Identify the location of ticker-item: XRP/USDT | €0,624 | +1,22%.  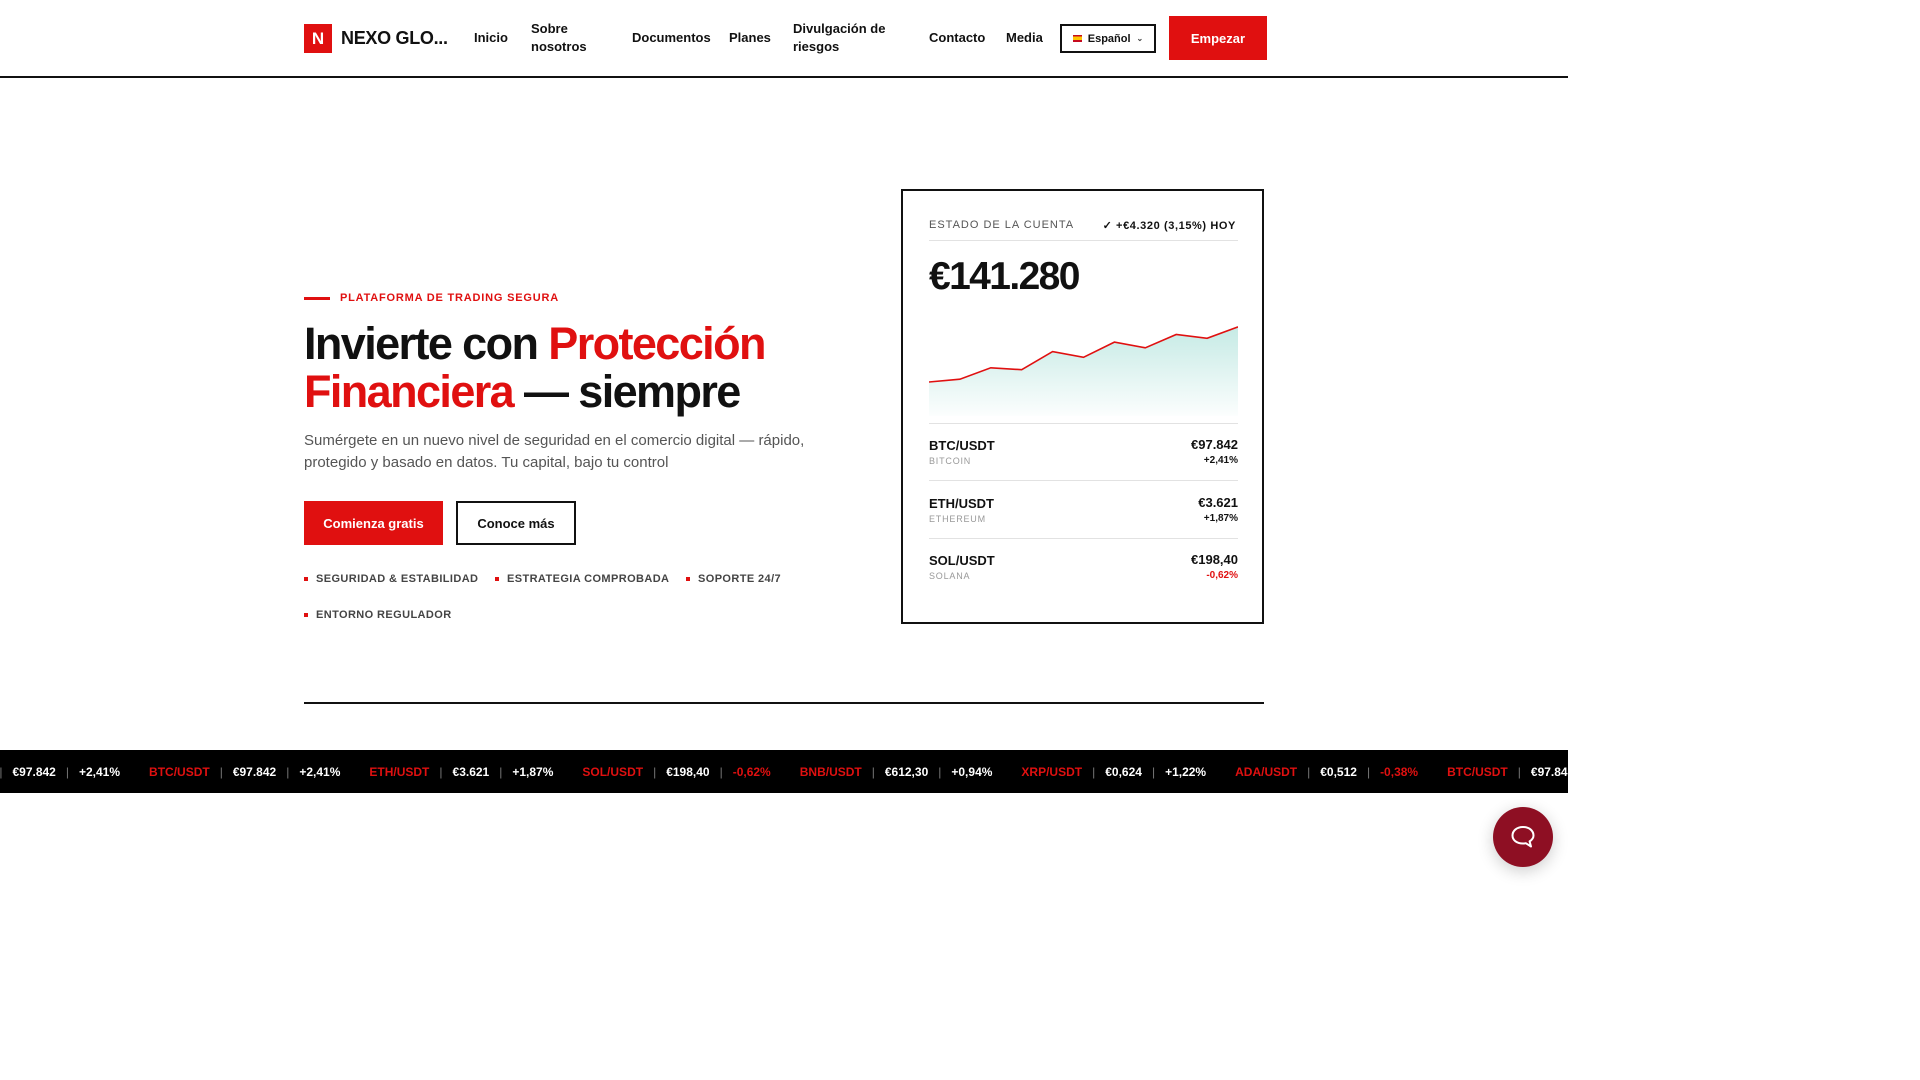
(1113, 772).